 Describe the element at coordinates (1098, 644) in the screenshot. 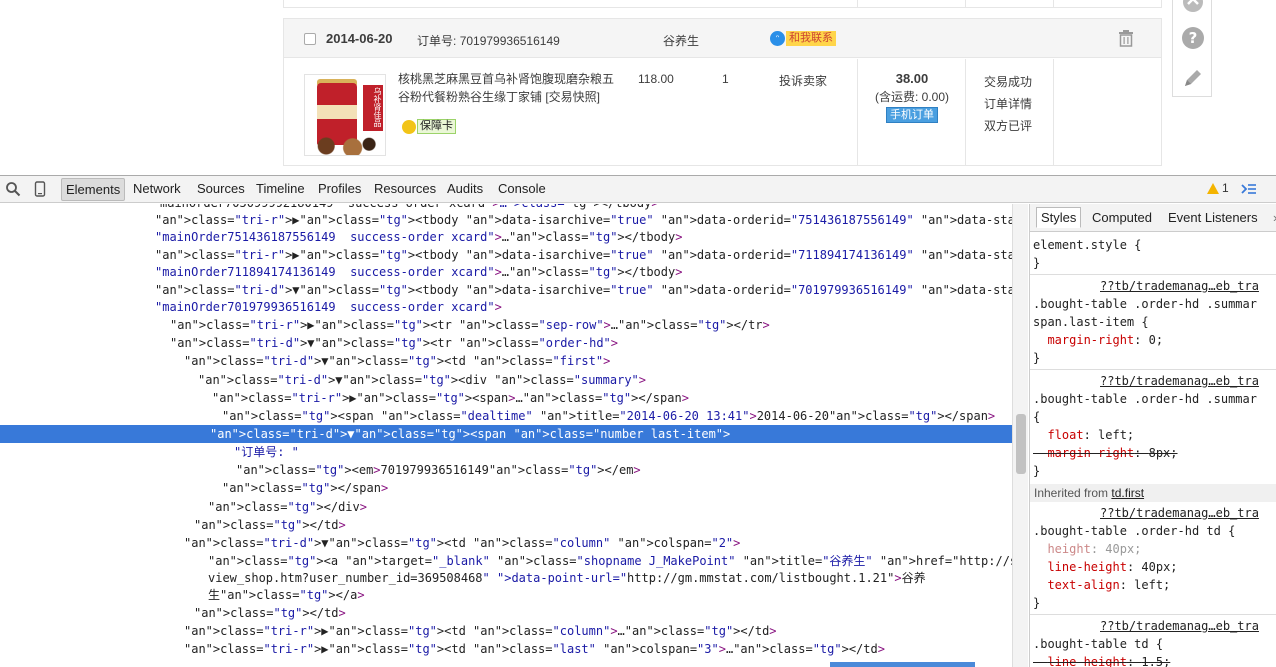

I see `rule4-selector: .bought-table td {` at that location.